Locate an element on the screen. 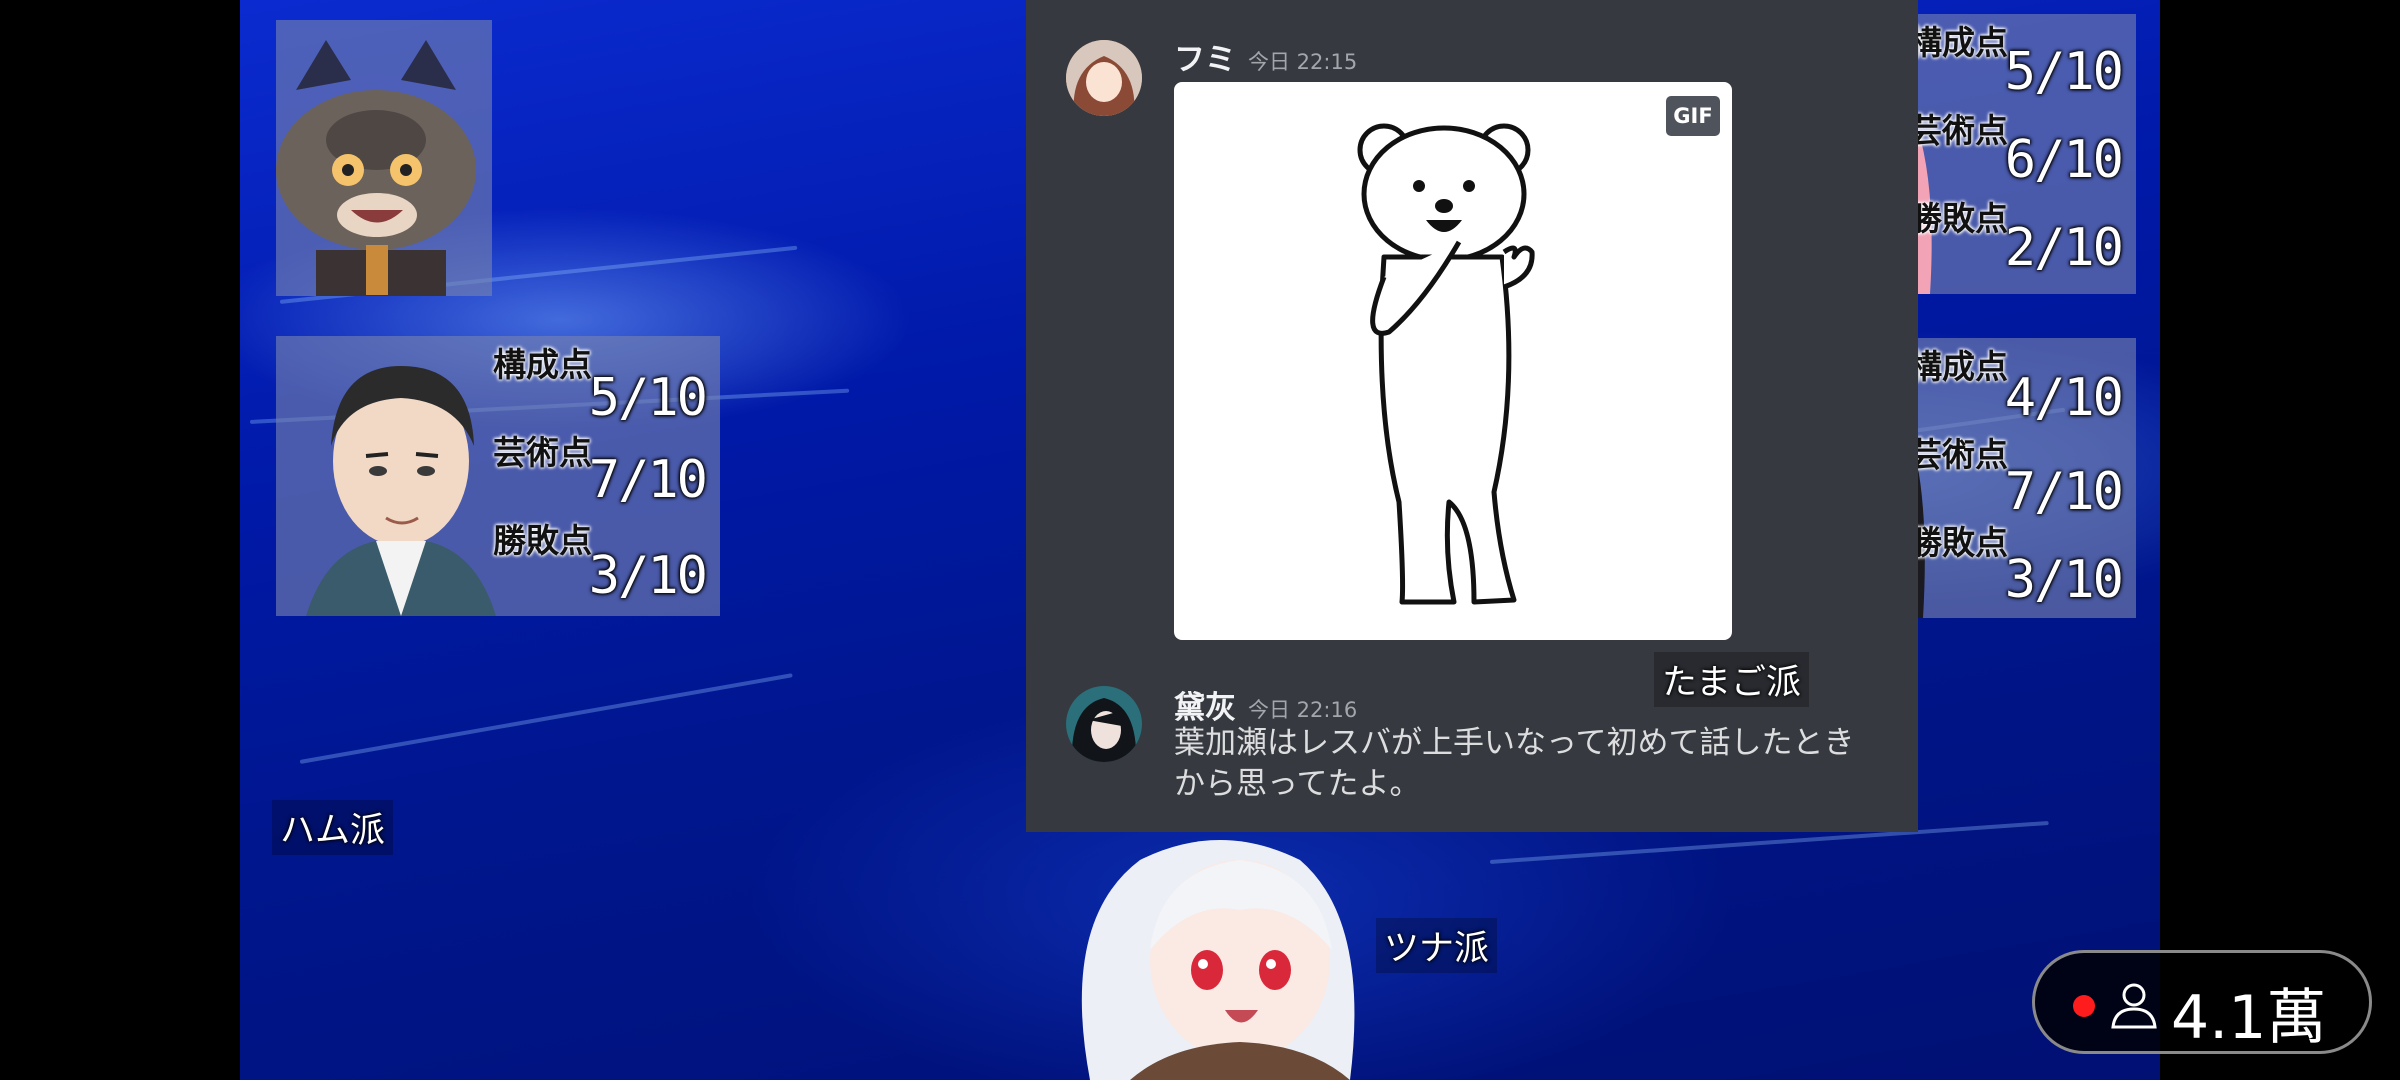 Image resolution: width=2400 pixels, height=1080 pixels. bg-streak is located at coordinates (546, 718).